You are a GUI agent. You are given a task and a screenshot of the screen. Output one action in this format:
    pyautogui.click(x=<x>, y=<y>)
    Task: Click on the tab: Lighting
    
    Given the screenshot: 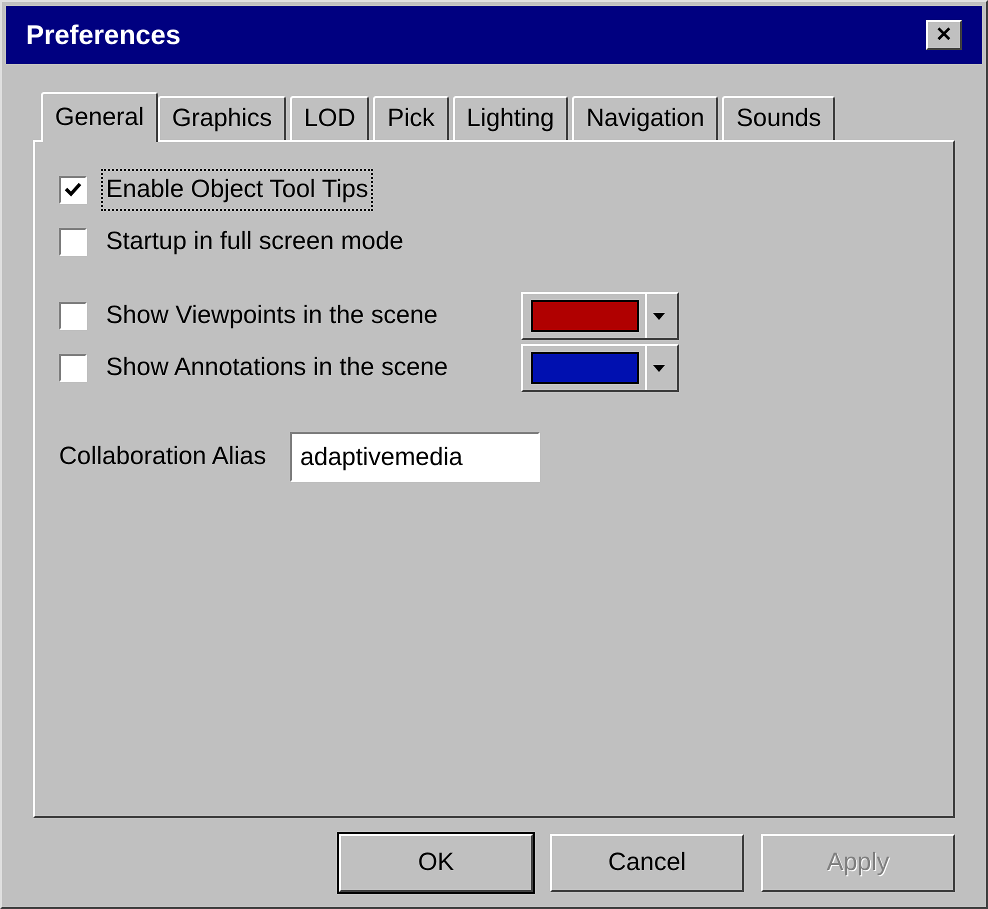 What is the action you would take?
    pyautogui.click(x=510, y=118)
    